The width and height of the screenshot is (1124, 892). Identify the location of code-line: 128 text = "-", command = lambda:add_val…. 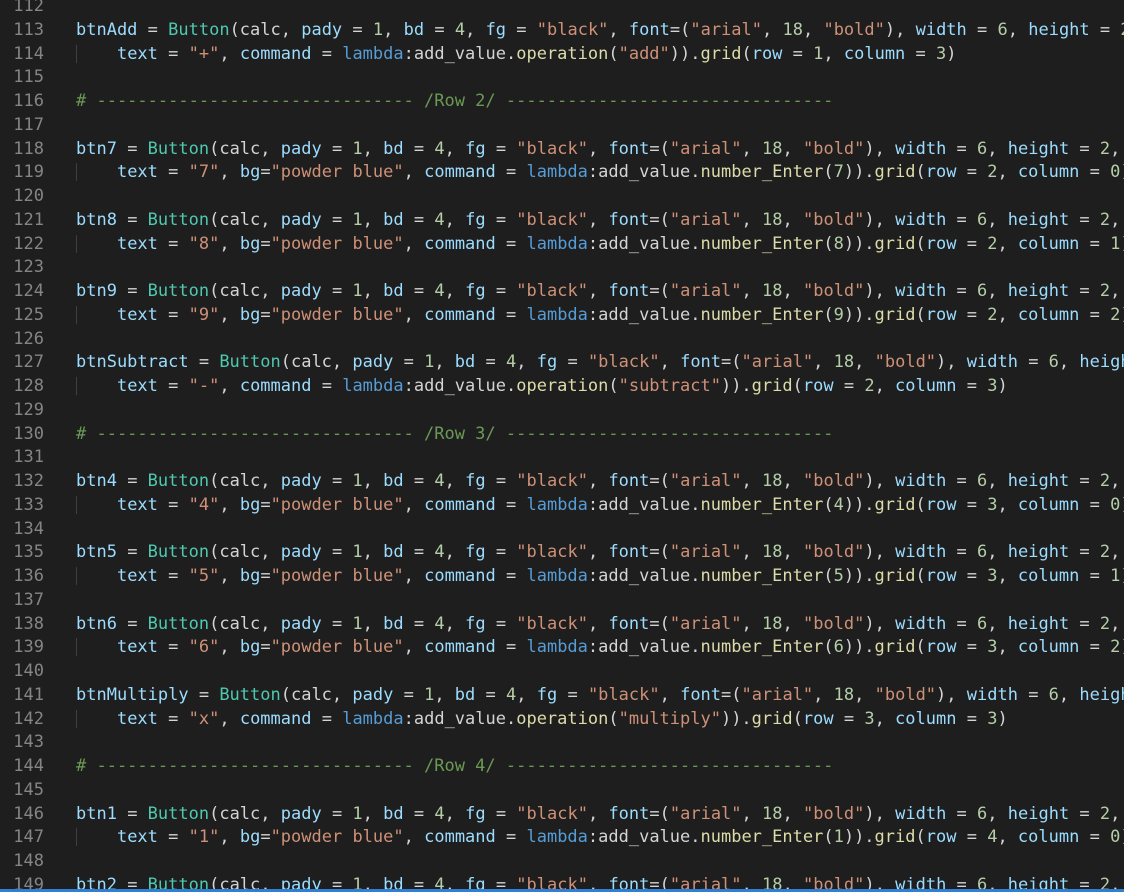
(562, 386).